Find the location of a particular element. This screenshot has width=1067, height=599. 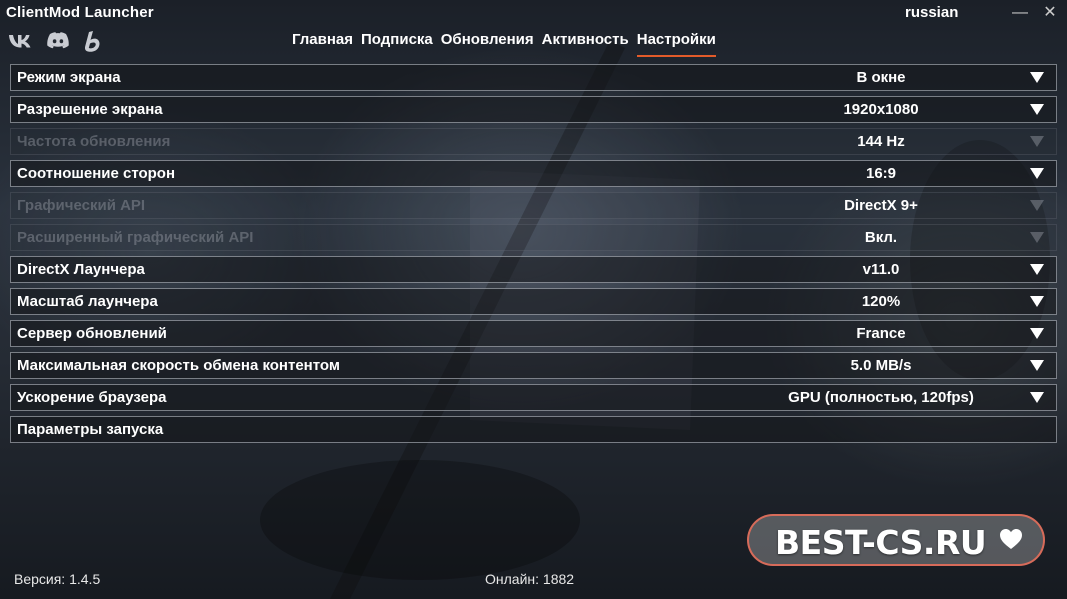

setting-label: Разрешение экрана is located at coordinates (90, 109).